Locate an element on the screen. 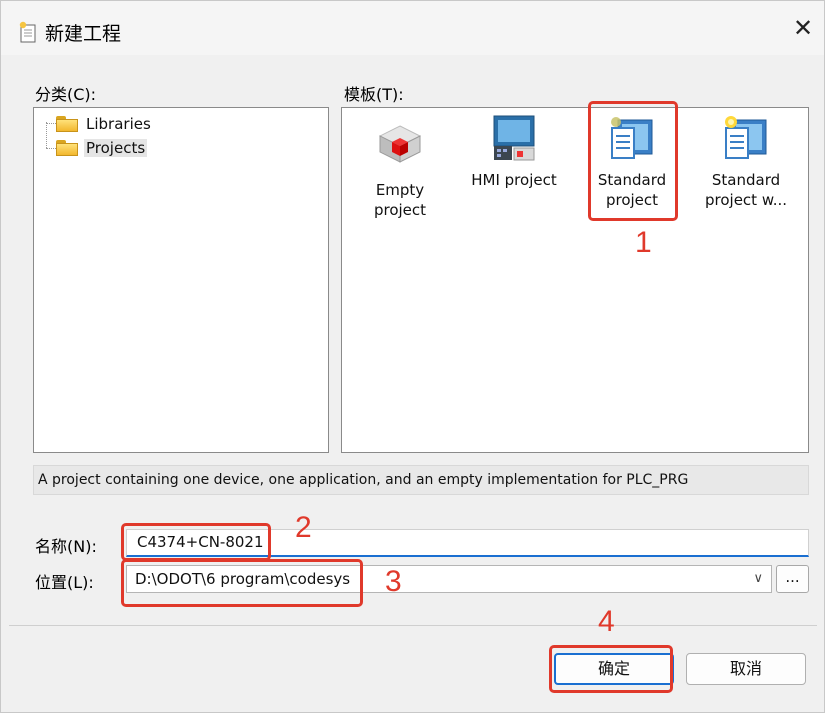 This screenshot has width=825, height=713. tree-item-projects: Projects is located at coordinates (102, 148).